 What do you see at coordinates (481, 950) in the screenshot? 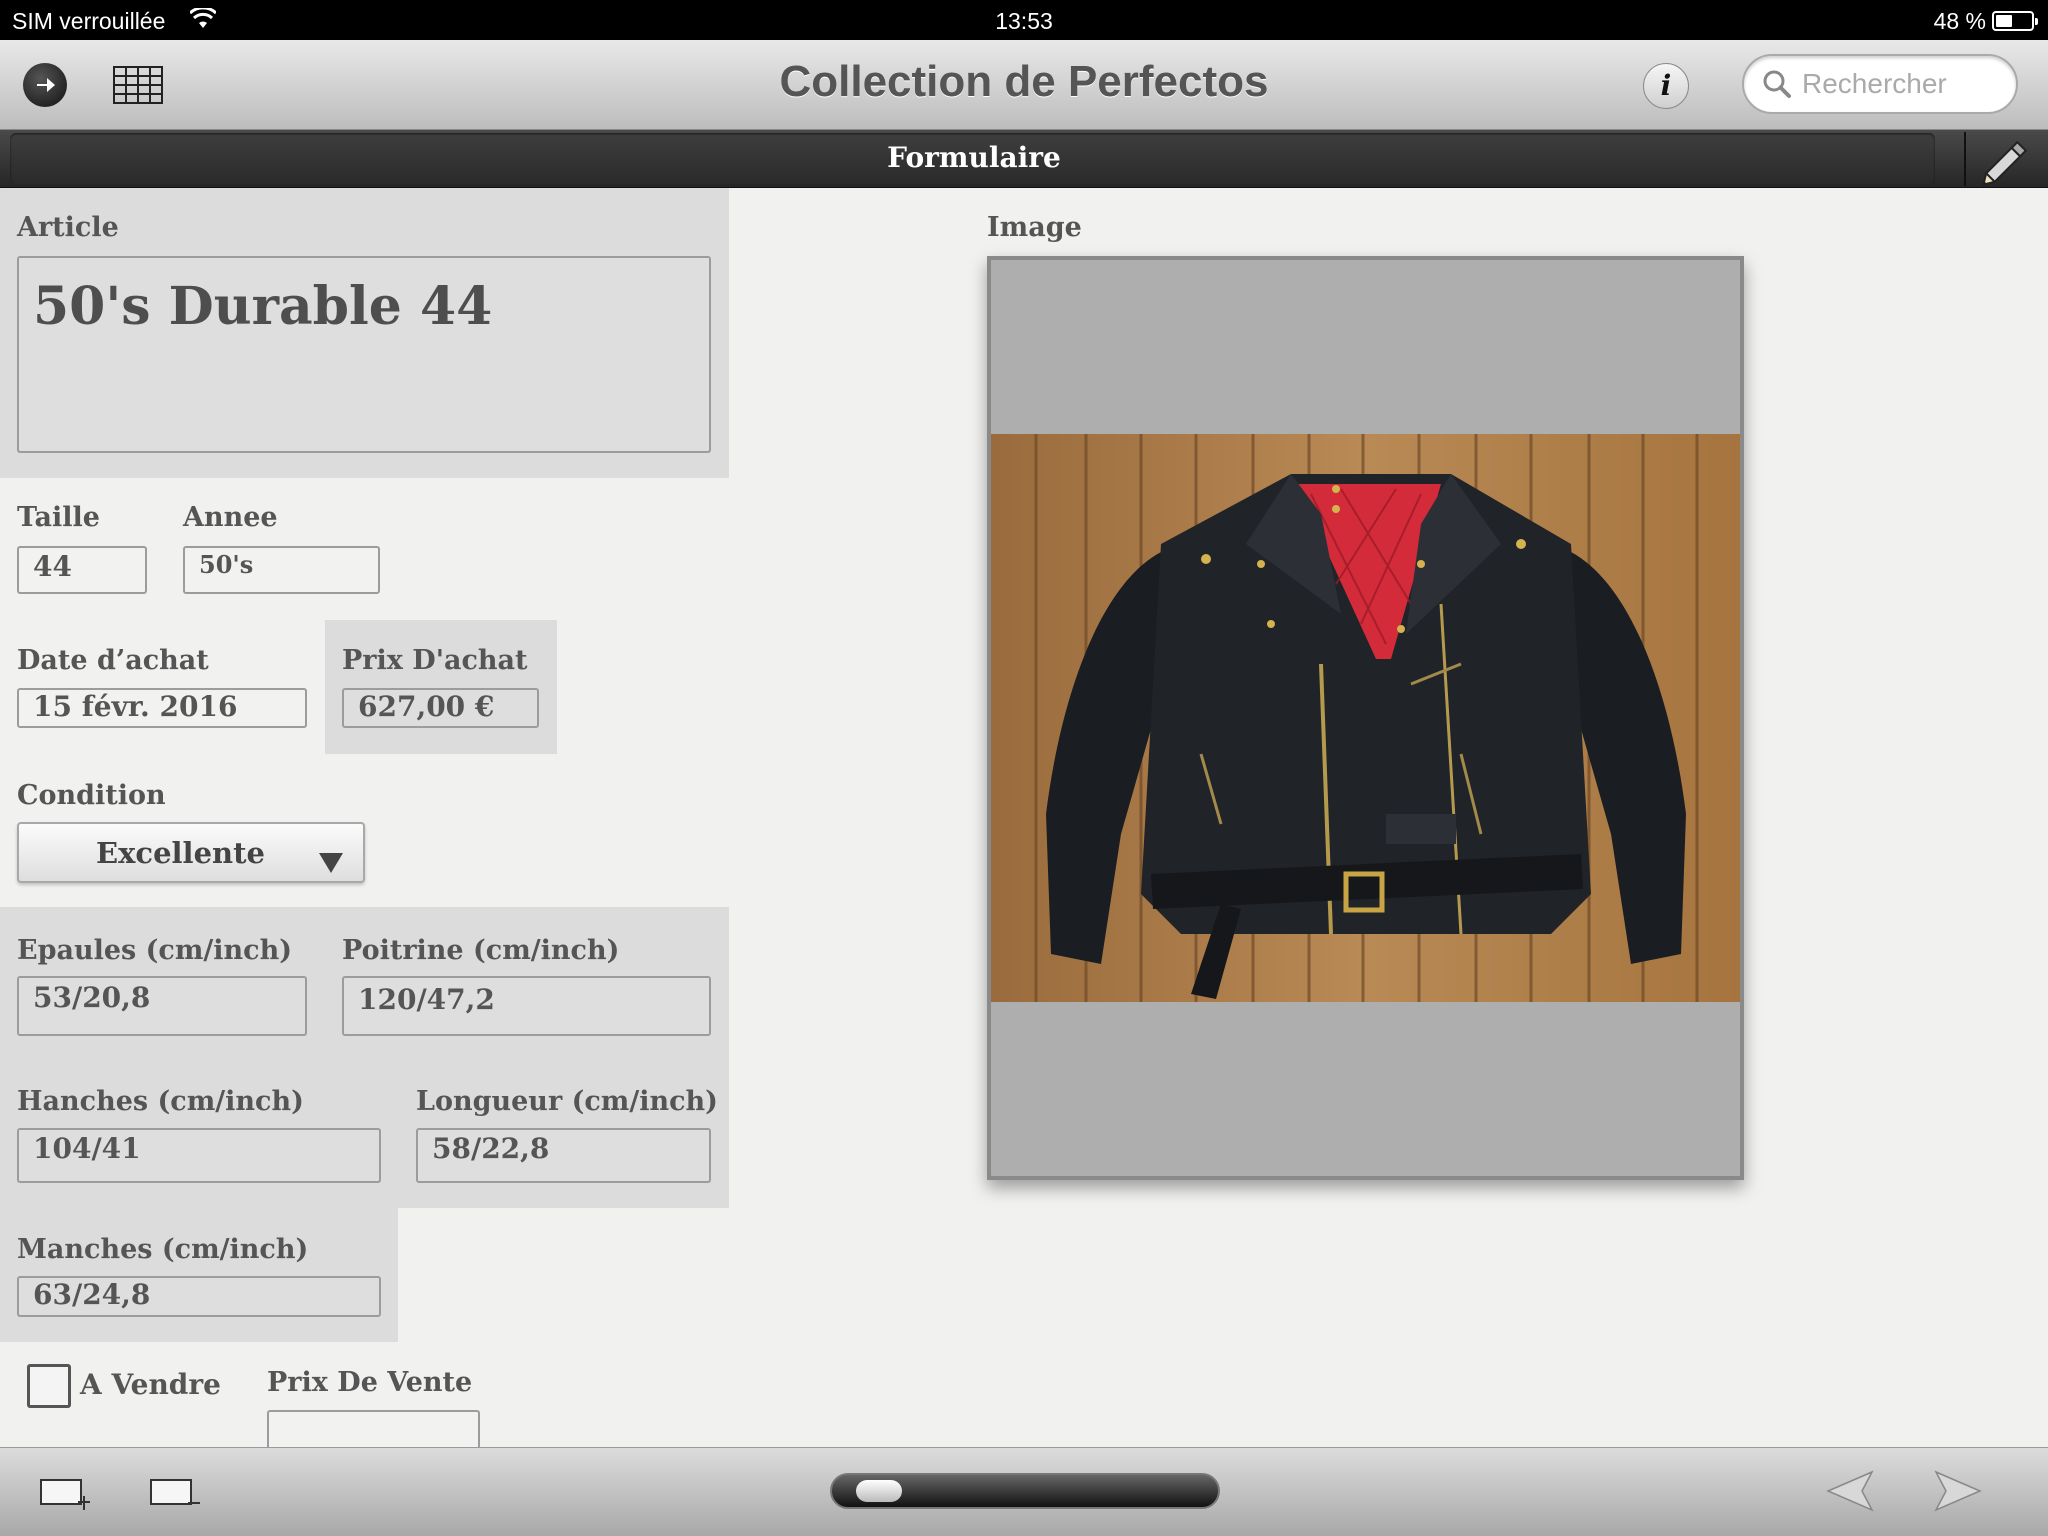
I see `chest-label: Poitrine (cm/inch)` at bounding box center [481, 950].